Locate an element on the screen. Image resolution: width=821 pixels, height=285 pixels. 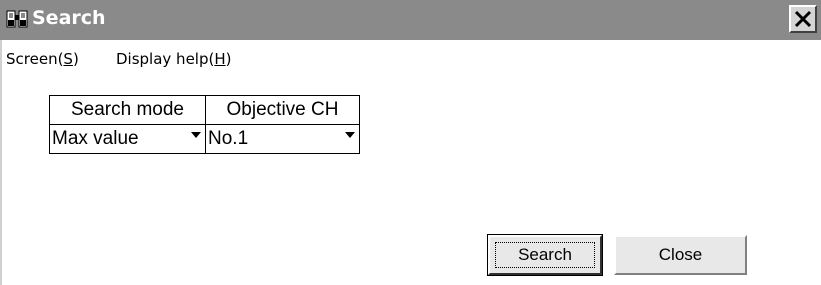
binoculars-icon is located at coordinates (17, 19).